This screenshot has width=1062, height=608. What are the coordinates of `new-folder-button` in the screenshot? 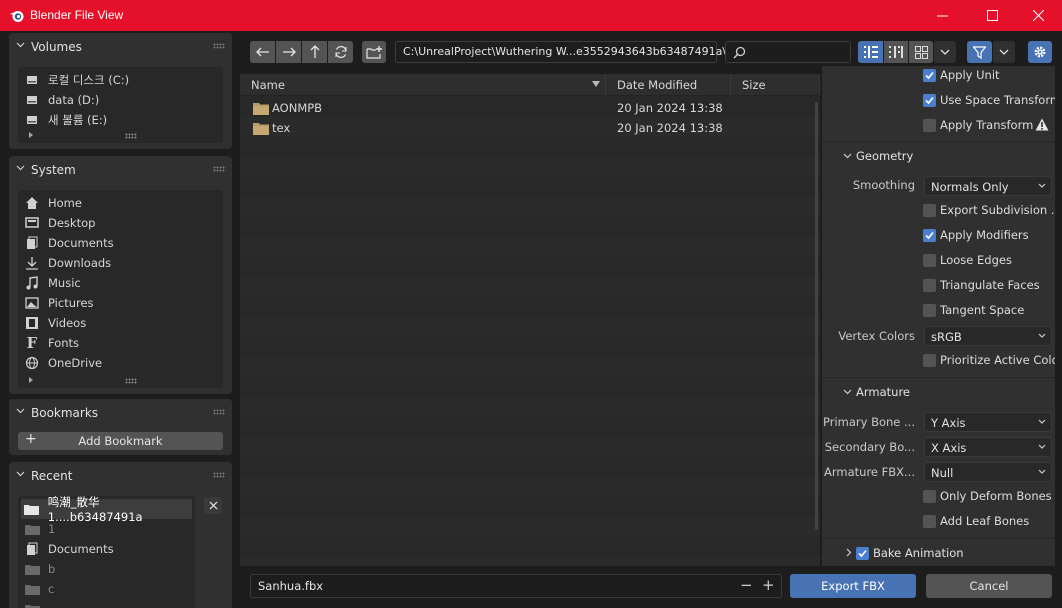 It's located at (374, 52).